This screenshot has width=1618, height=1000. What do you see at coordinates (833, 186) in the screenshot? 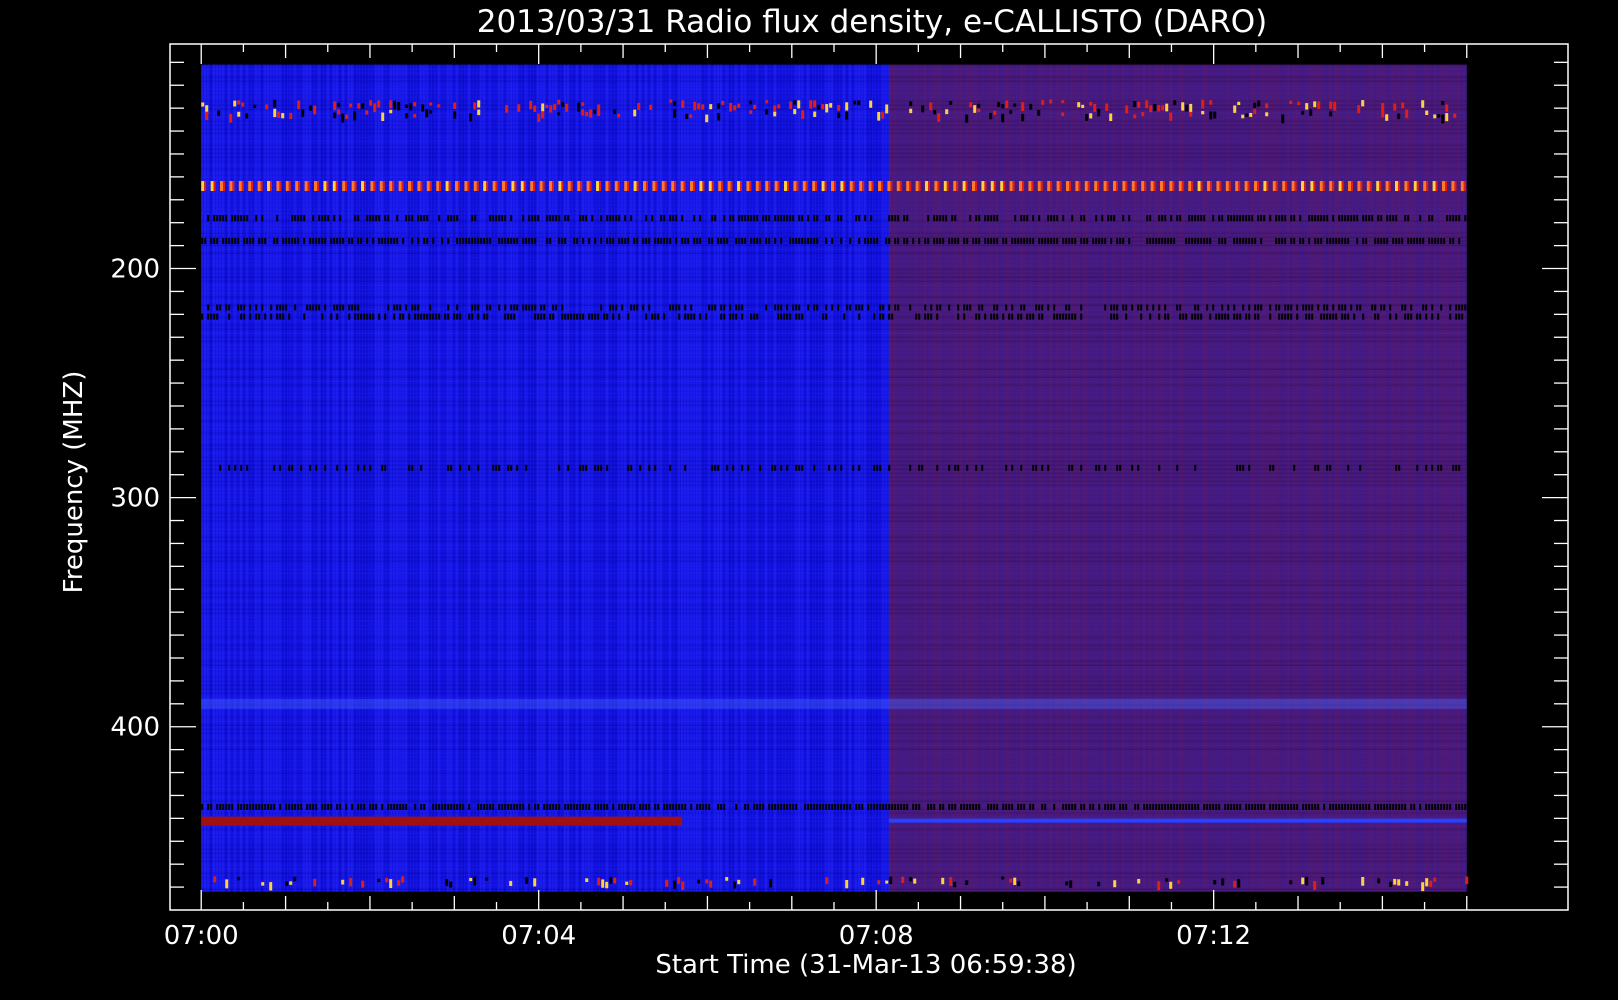
I see `band-164mhz` at bounding box center [833, 186].